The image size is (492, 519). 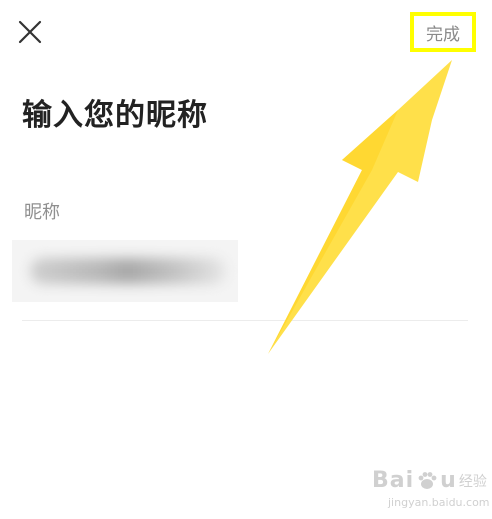 I want to click on paw-icon, so click(x=427, y=480).